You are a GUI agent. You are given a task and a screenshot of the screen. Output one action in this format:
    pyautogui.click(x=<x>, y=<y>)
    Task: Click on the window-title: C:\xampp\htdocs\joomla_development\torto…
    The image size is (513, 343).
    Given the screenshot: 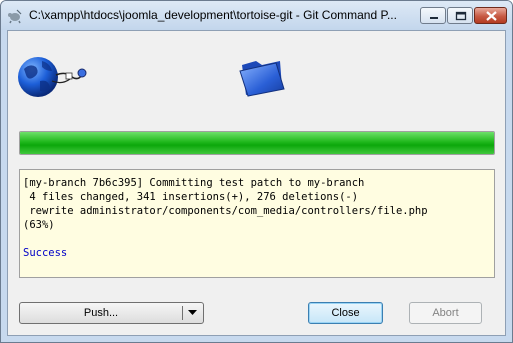 What is the action you would take?
    pyautogui.click(x=213, y=15)
    